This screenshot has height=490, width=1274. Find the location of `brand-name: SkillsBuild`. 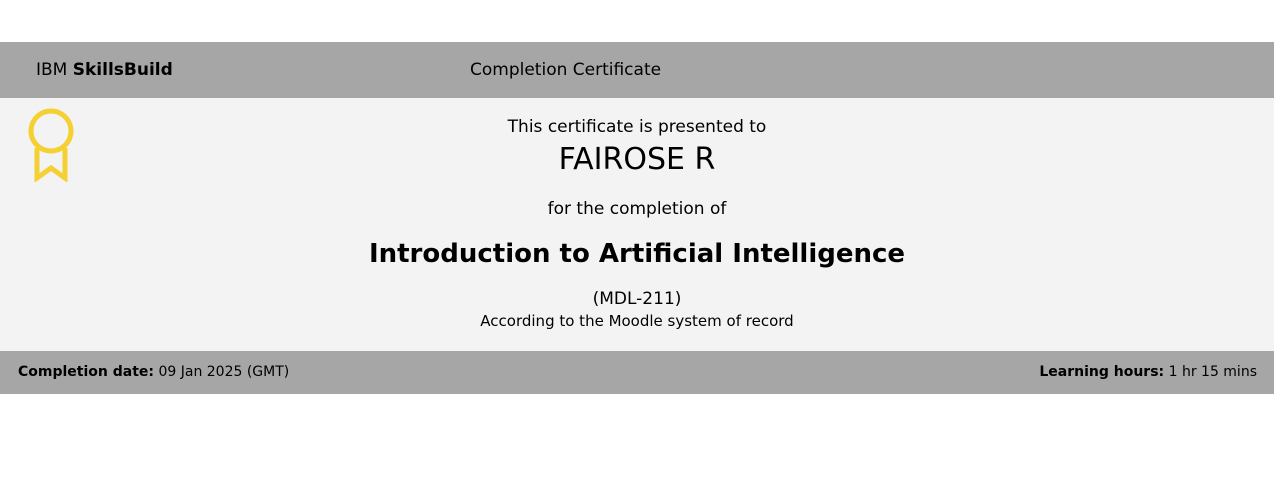

brand-name: SkillsBuild is located at coordinates (122, 70).